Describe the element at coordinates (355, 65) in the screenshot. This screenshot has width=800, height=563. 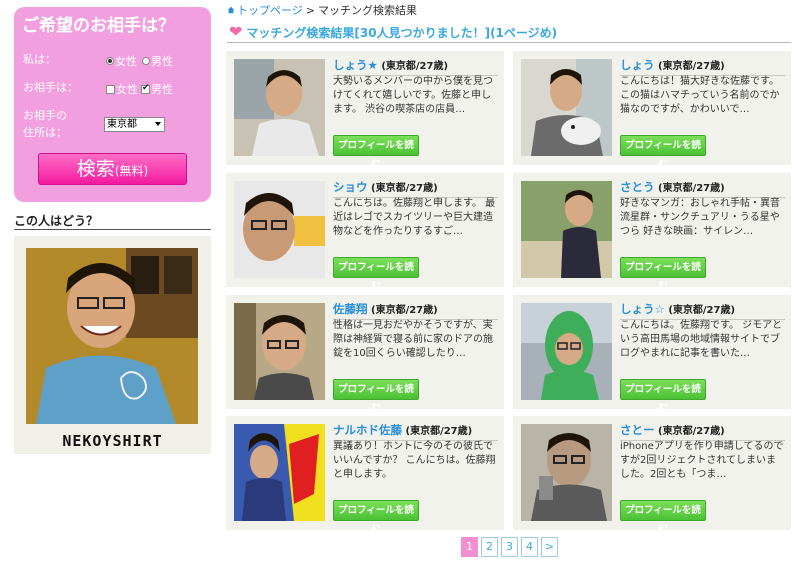
I see `profile-name: しょう★` at that location.